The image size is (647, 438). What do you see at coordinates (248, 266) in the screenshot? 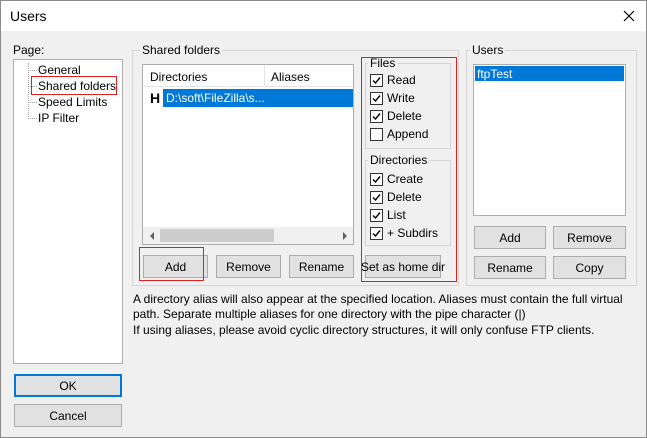
I see `remove-directory-button: Remove` at bounding box center [248, 266].